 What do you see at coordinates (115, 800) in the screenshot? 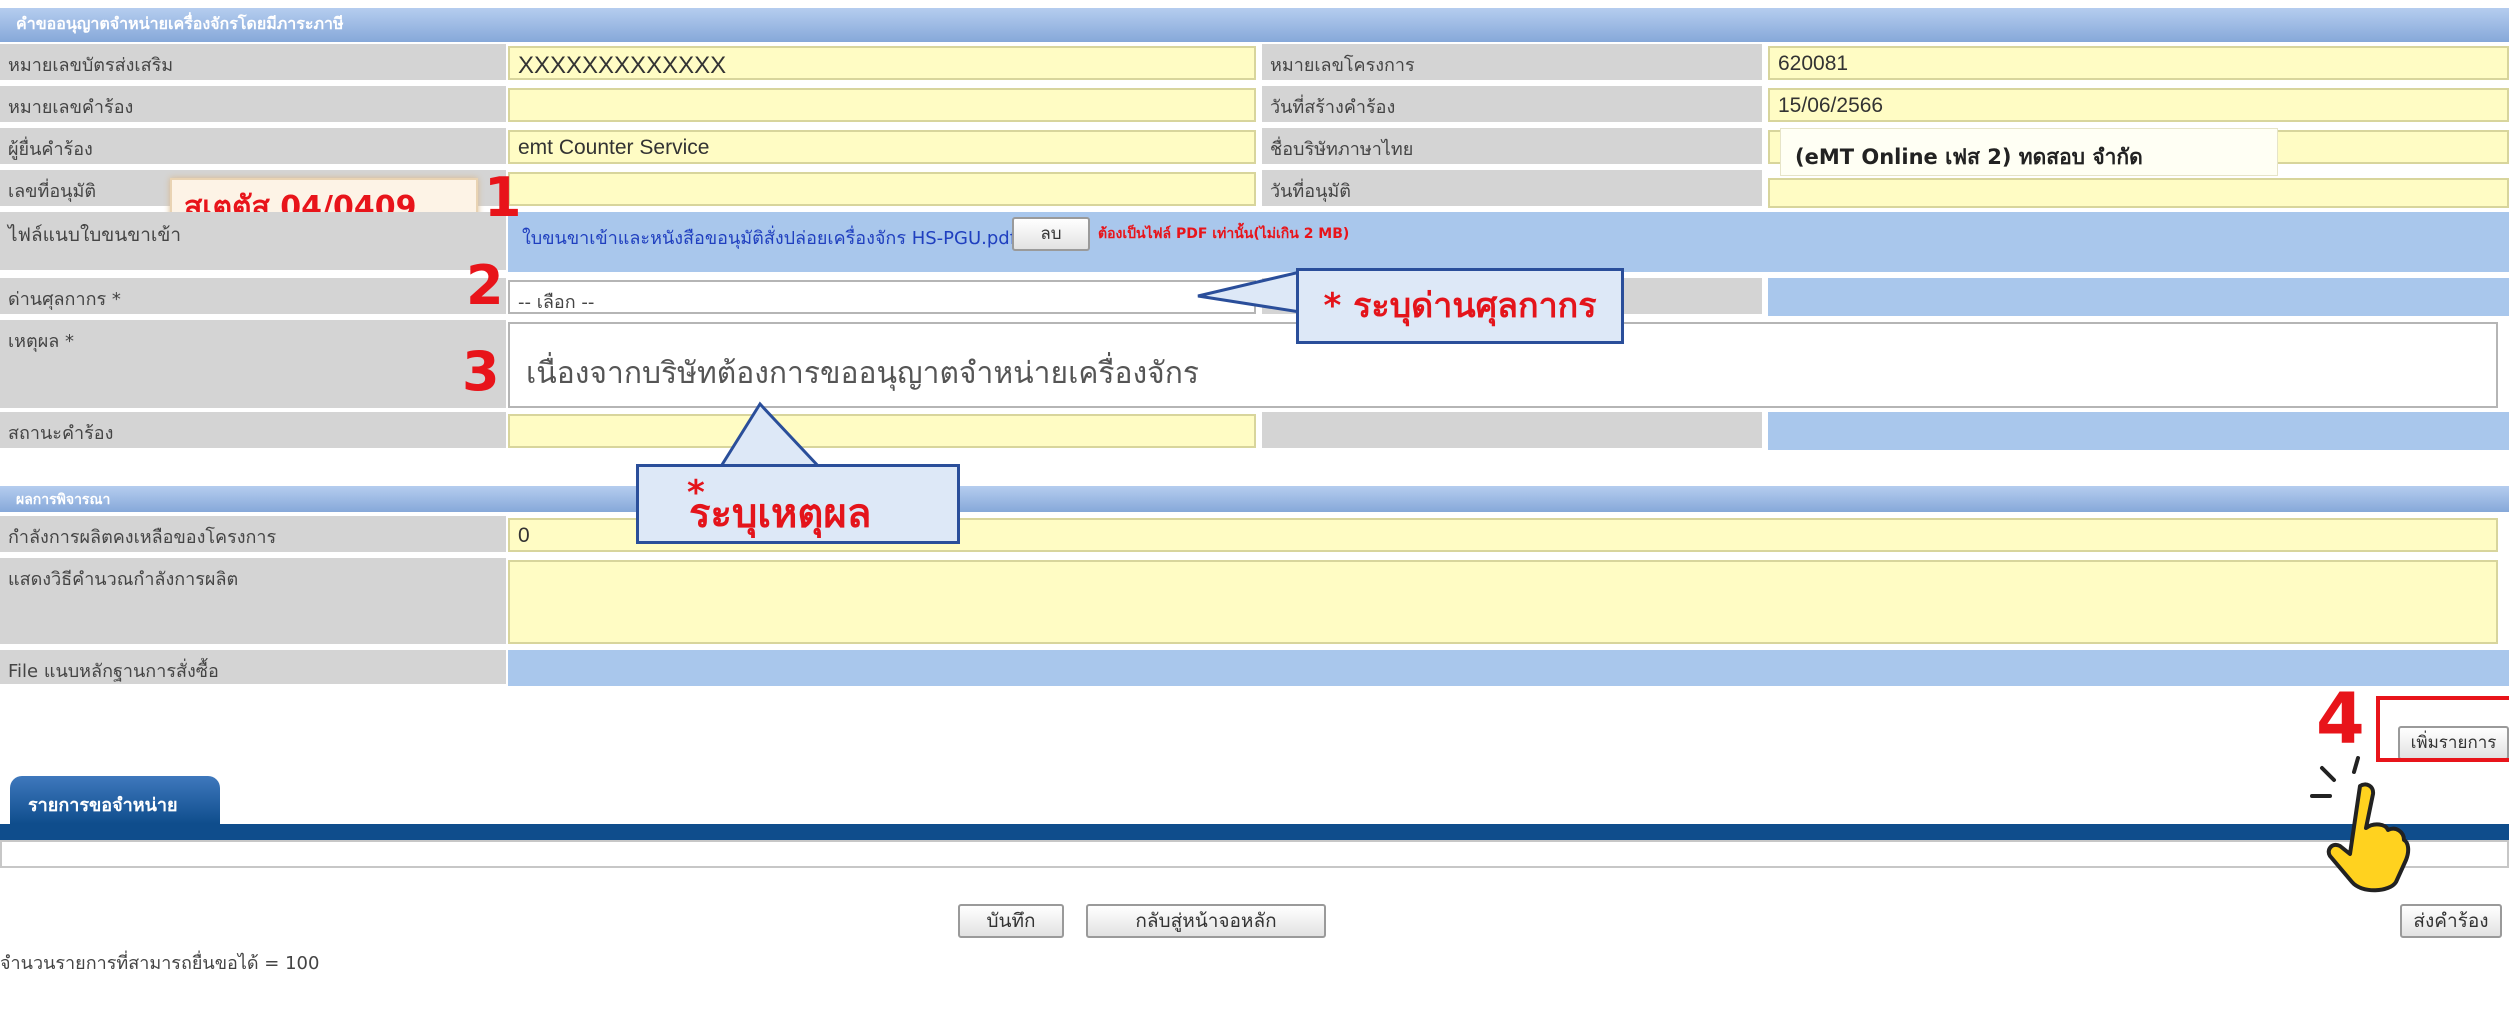
I see `tab-sale-items: รายการขอจำหน่าย` at bounding box center [115, 800].